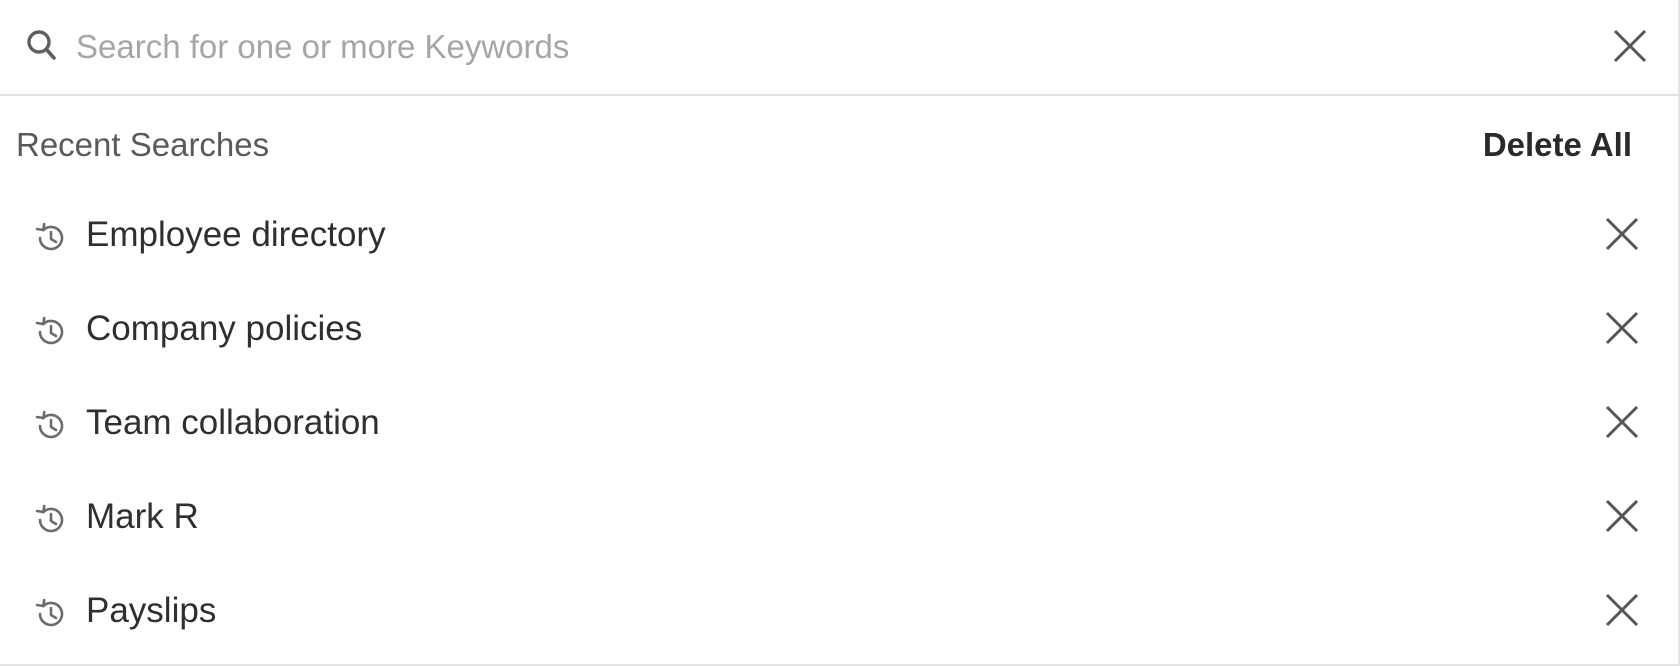 The image size is (1680, 666). Describe the element at coordinates (151, 611) in the screenshot. I see `recent-search-label: Payslips` at that location.